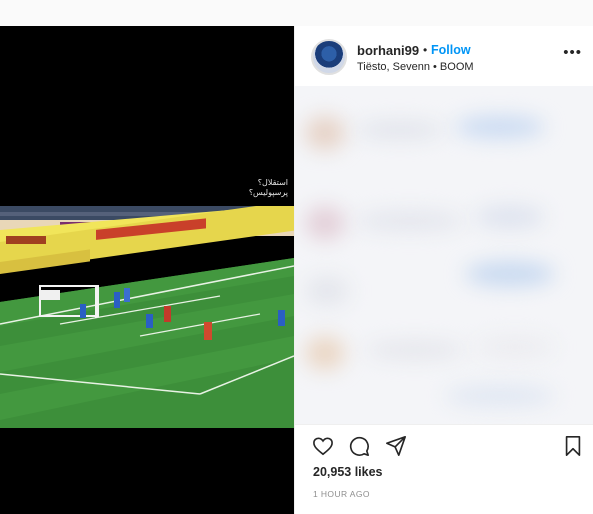 The image size is (593, 514). I want to click on username-link: borhani99, so click(388, 50).